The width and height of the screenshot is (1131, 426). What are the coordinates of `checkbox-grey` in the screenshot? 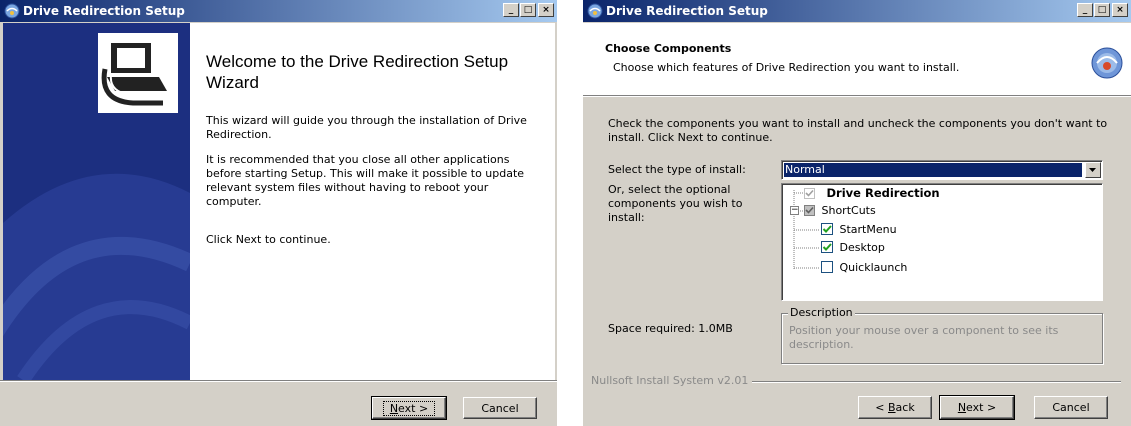 It's located at (809, 210).